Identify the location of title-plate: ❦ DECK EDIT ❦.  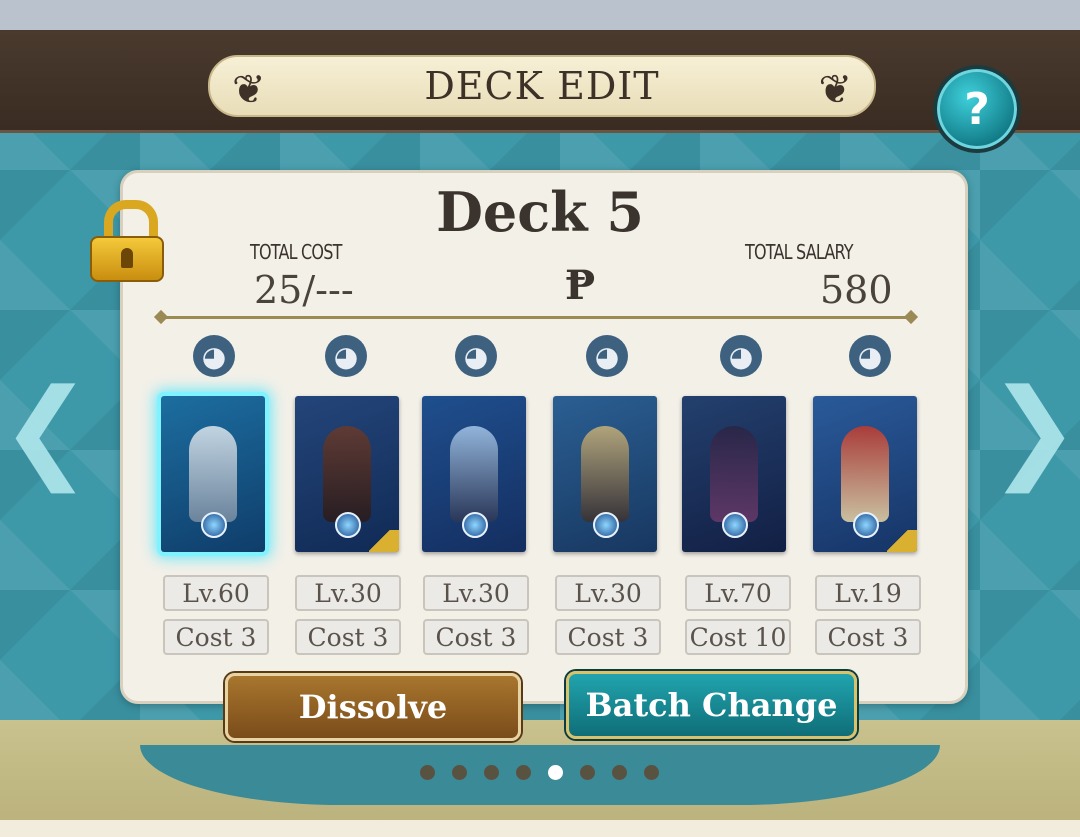
(542, 86).